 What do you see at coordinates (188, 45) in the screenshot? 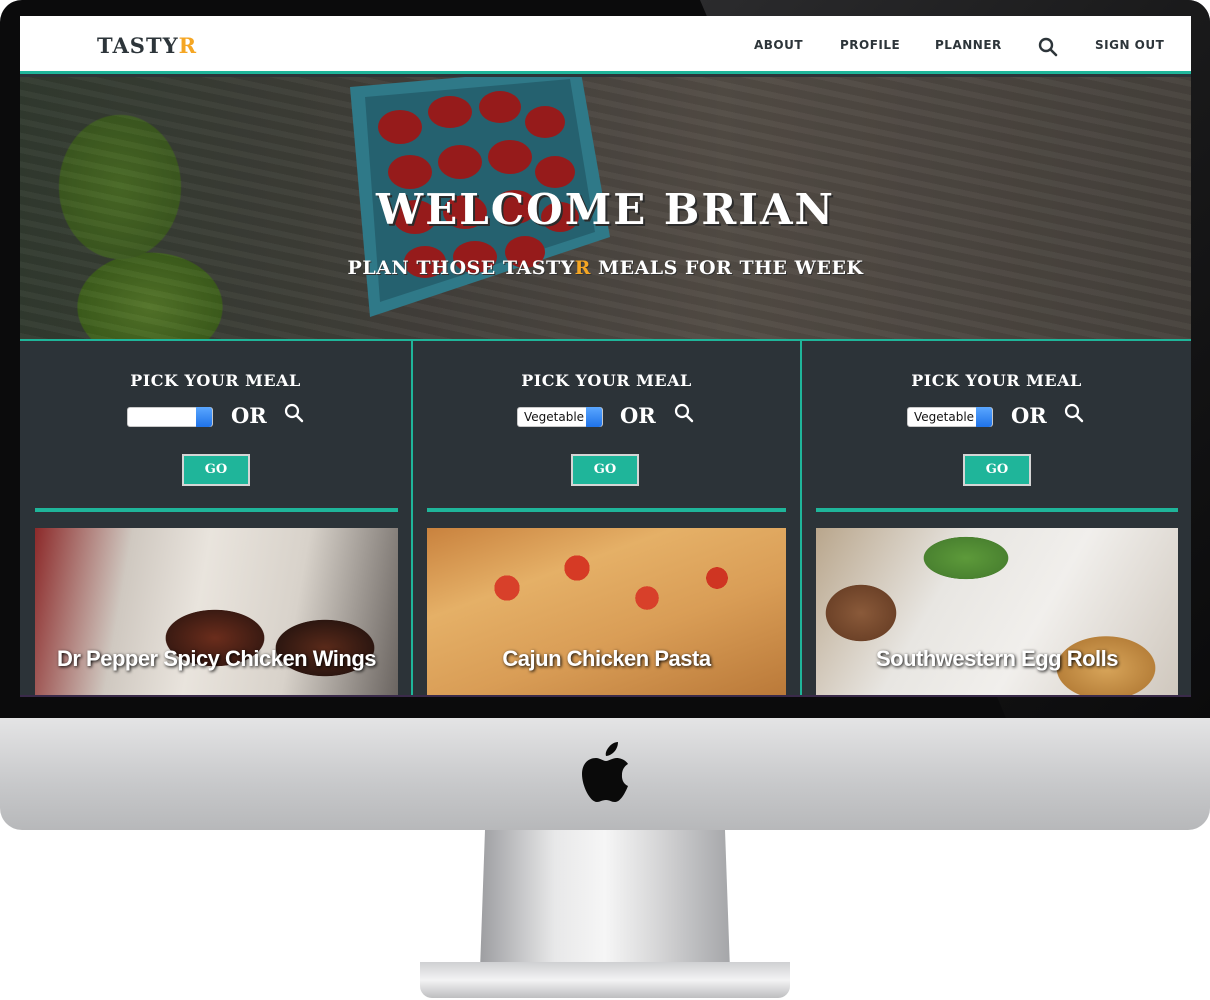
I see `logo-accent: R` at bounding box center [188, 45].